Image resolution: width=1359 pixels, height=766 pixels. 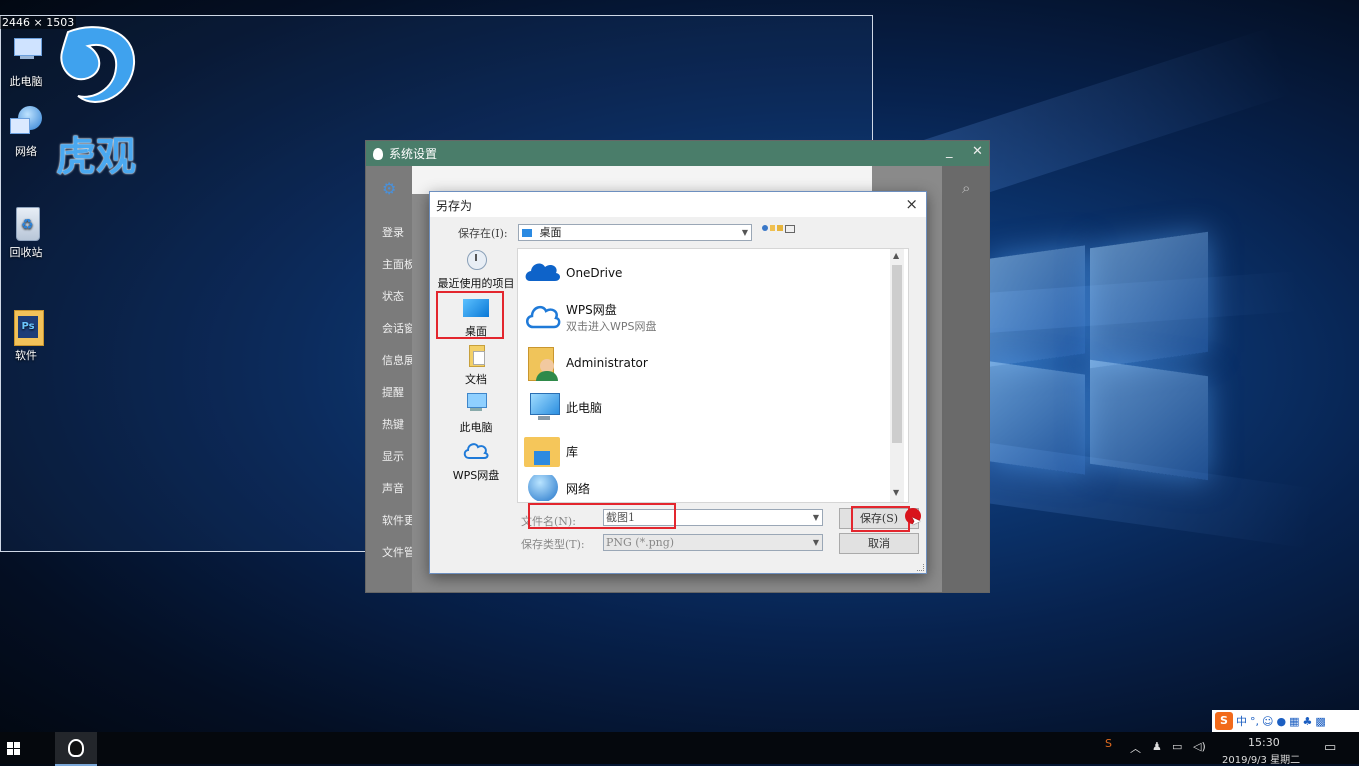 I want to click on highlight-save, so click(x=880, y=519).